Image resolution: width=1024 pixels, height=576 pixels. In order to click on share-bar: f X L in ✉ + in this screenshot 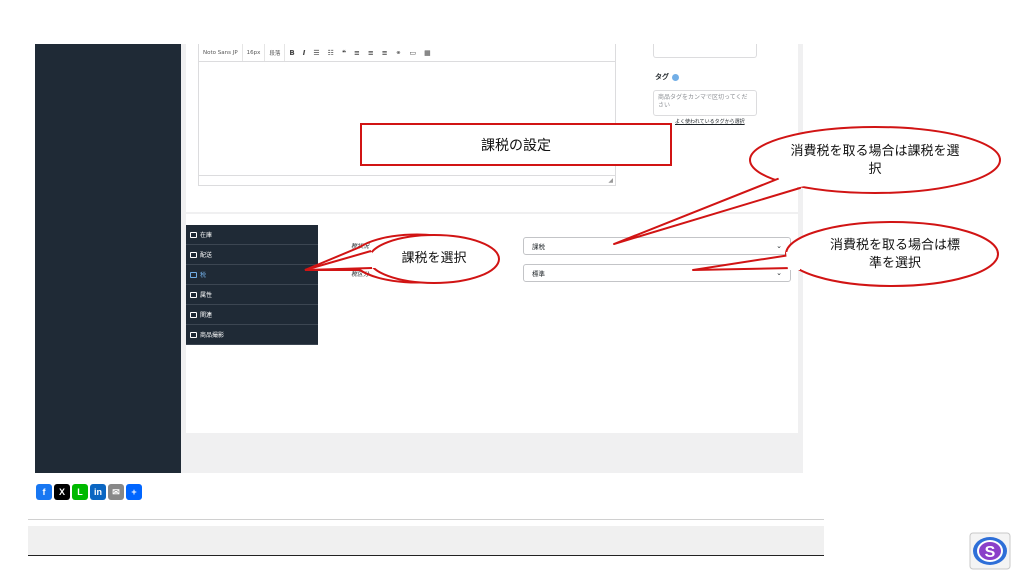, I will do `click(89, 492)`.